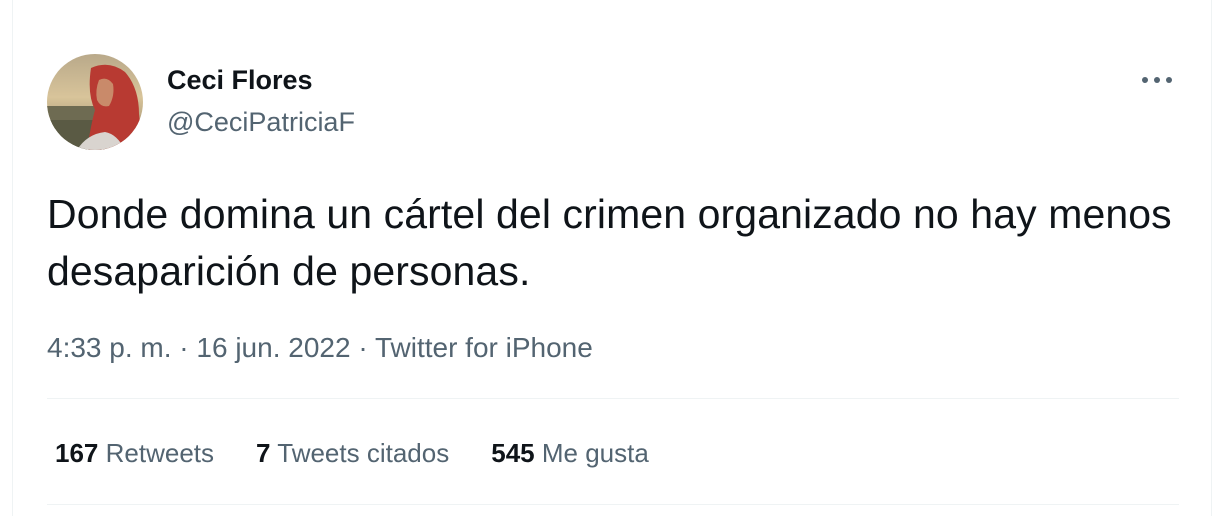  I want to click on quote-tweets-stat: 7 Tweets citados, so click(352, 453).